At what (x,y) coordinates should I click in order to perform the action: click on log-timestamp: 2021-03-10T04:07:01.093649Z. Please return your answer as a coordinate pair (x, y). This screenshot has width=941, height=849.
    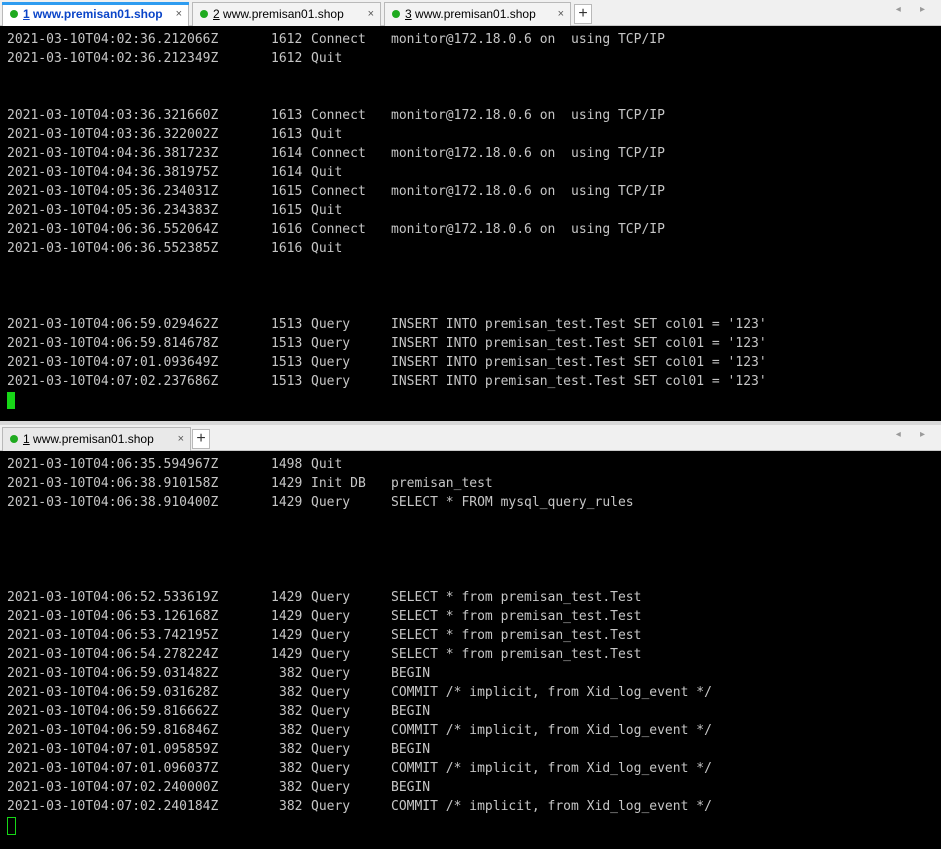
    Looking at the image, I should click on (113, 362).